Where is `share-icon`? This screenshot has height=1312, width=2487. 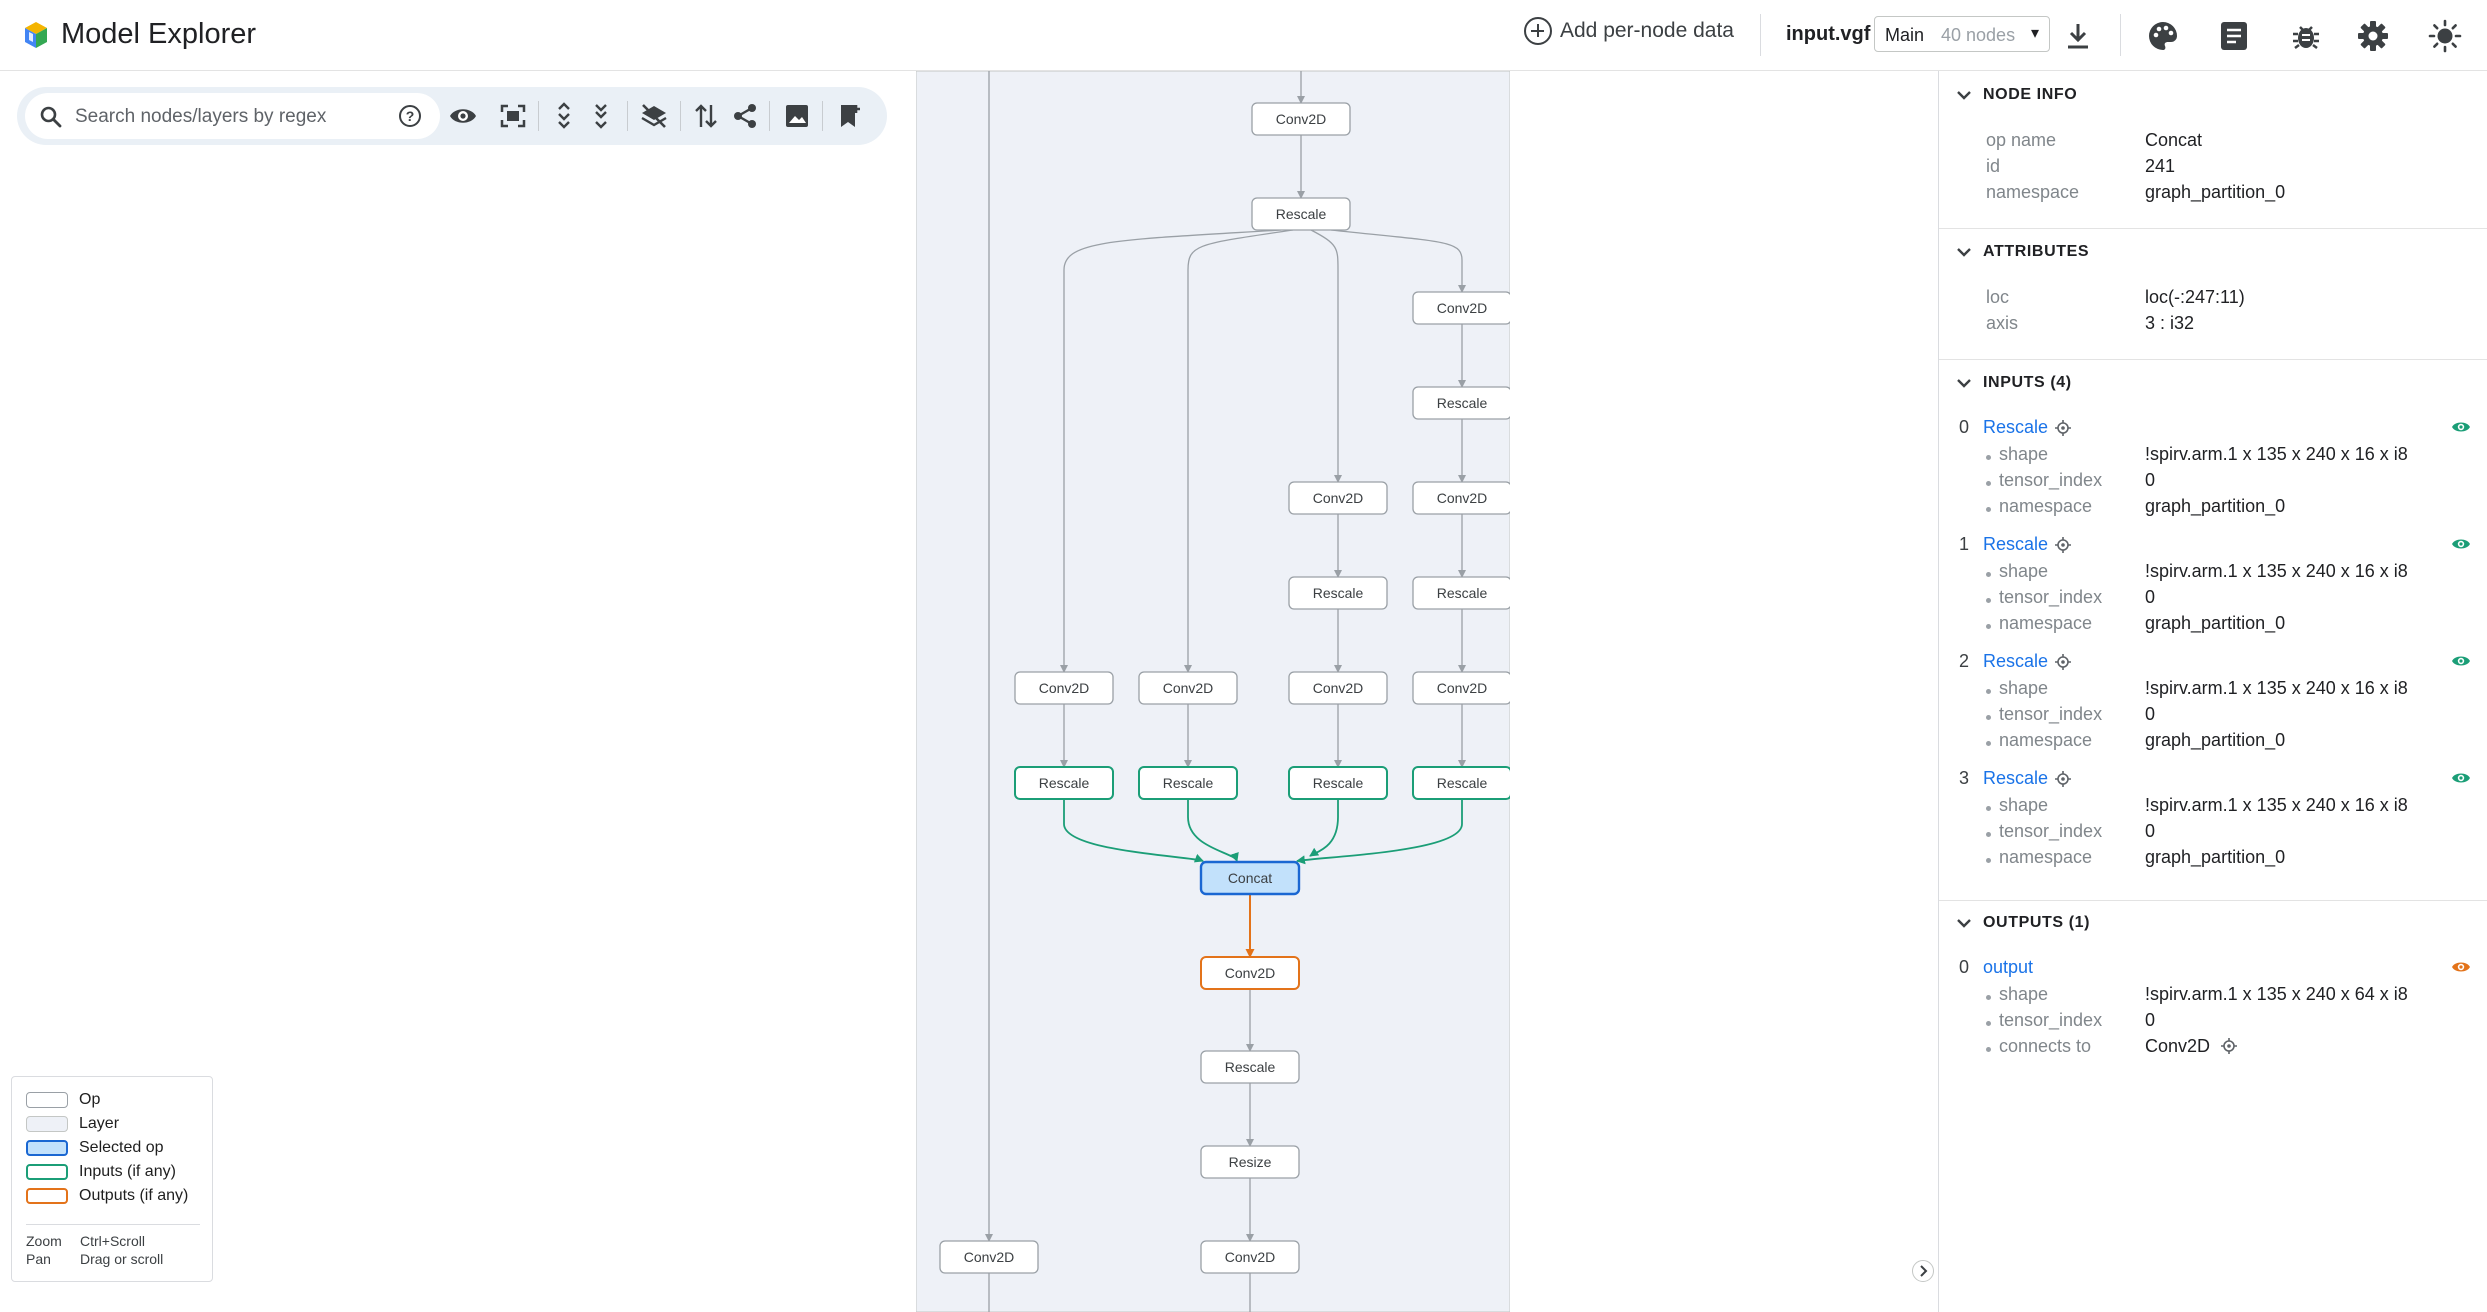
share-icon is located at coordinates (745, 116).